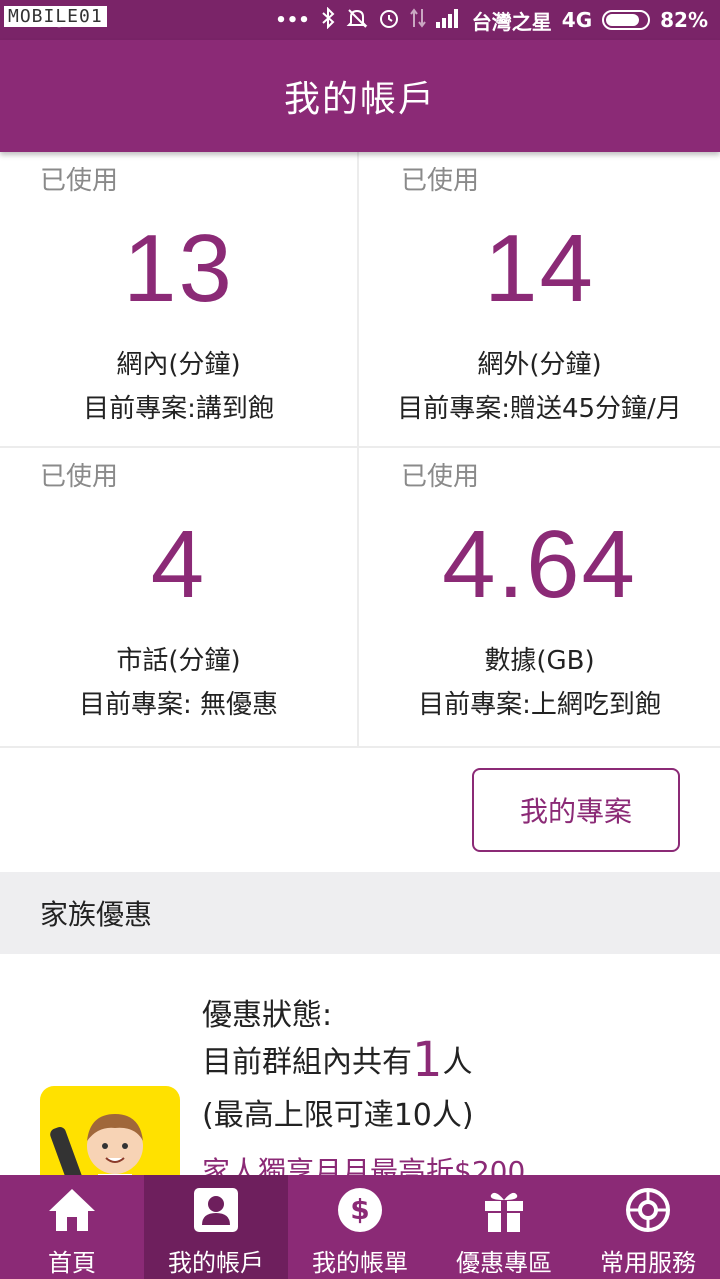 The width and height of the screenshot is (720, 1279). I want to click on nav-item-my-account: 我的帳戶, so click(216, 1227).